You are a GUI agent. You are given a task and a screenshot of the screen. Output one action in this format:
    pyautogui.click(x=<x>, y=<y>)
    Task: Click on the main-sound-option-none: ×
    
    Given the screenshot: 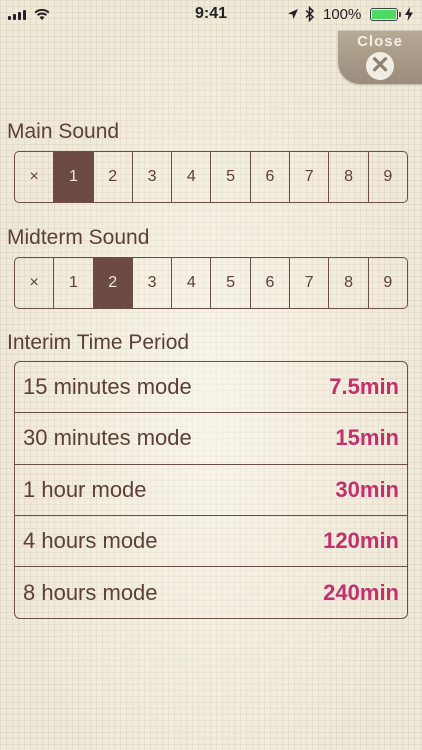 What is the action you would take?
    pyautogui.click(x=35, y=177)
    